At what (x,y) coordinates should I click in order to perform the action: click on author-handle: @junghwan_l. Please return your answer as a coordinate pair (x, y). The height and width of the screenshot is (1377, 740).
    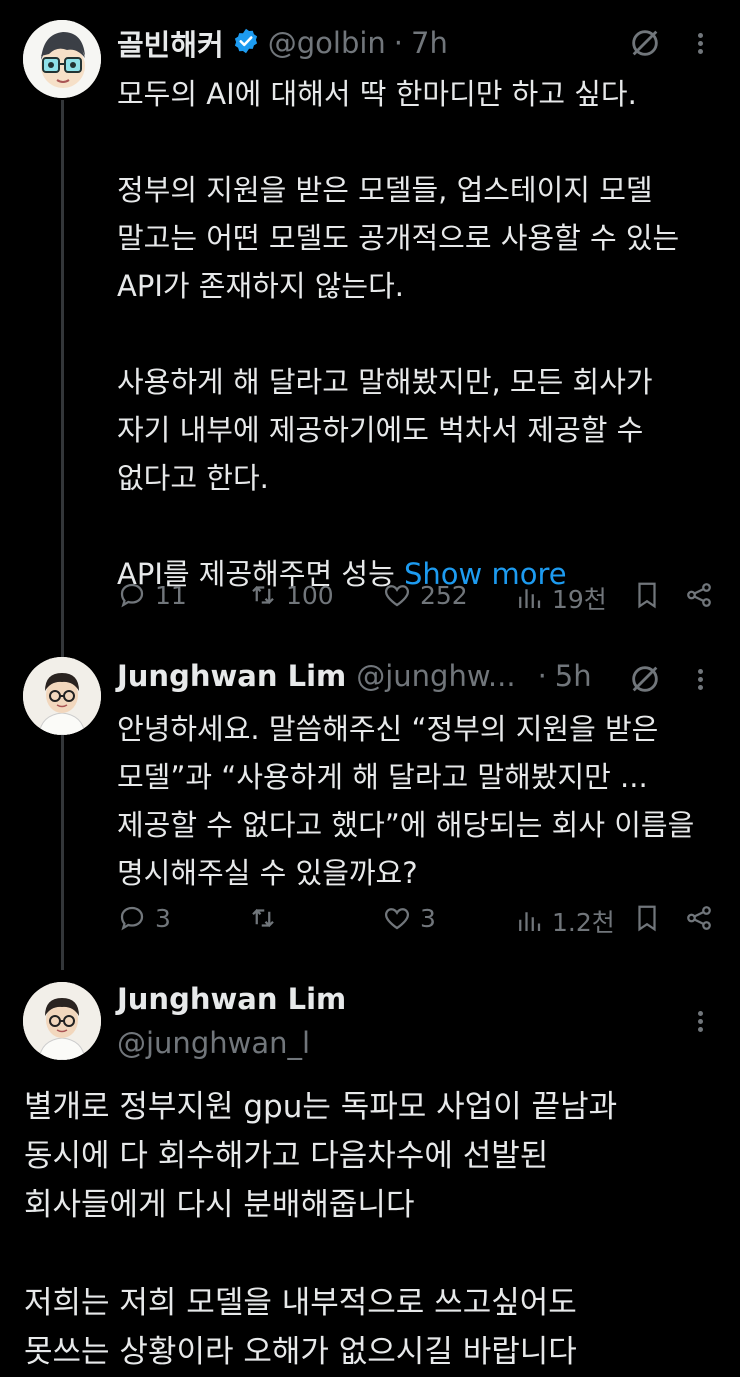
    Looking at the image, I should click on (213, 1043).